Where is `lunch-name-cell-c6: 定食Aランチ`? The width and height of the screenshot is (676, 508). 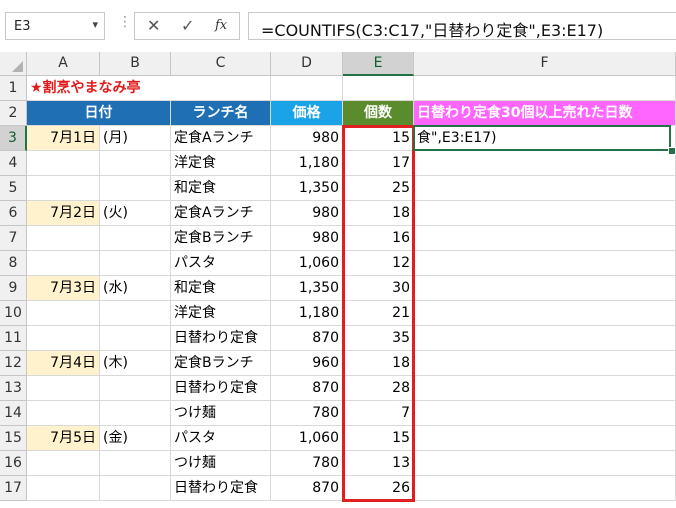 lunch-name-cell-c6: 定食Aランチ is located at coordinates (221, 213).